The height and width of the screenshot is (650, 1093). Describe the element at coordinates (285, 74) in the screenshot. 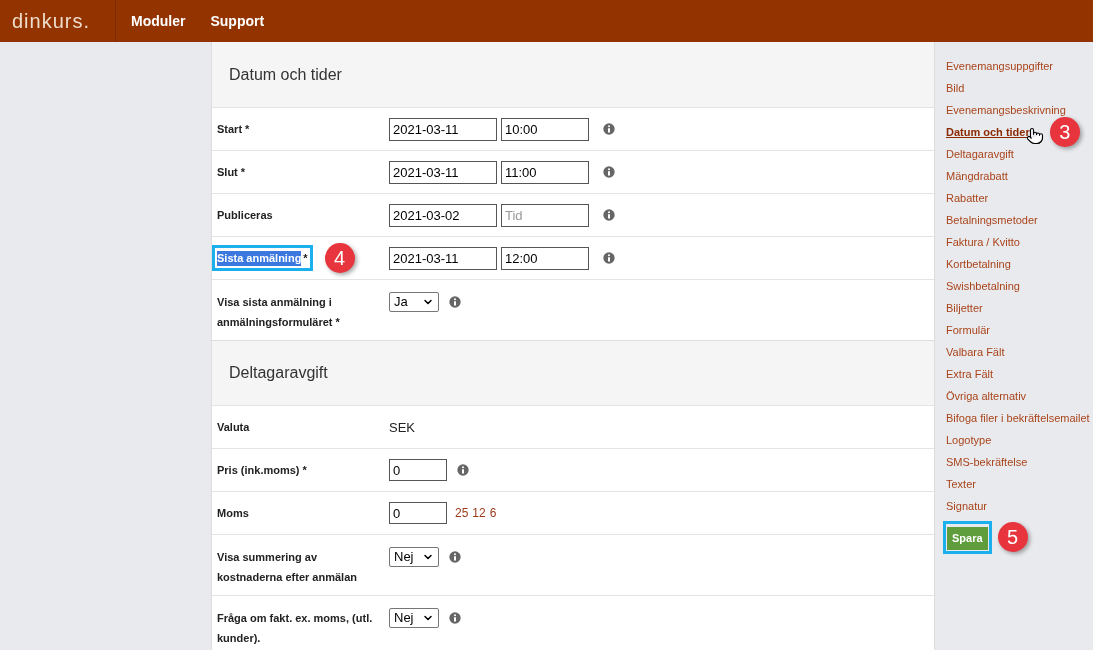

I see `section-title: Datum och tider` at that location.